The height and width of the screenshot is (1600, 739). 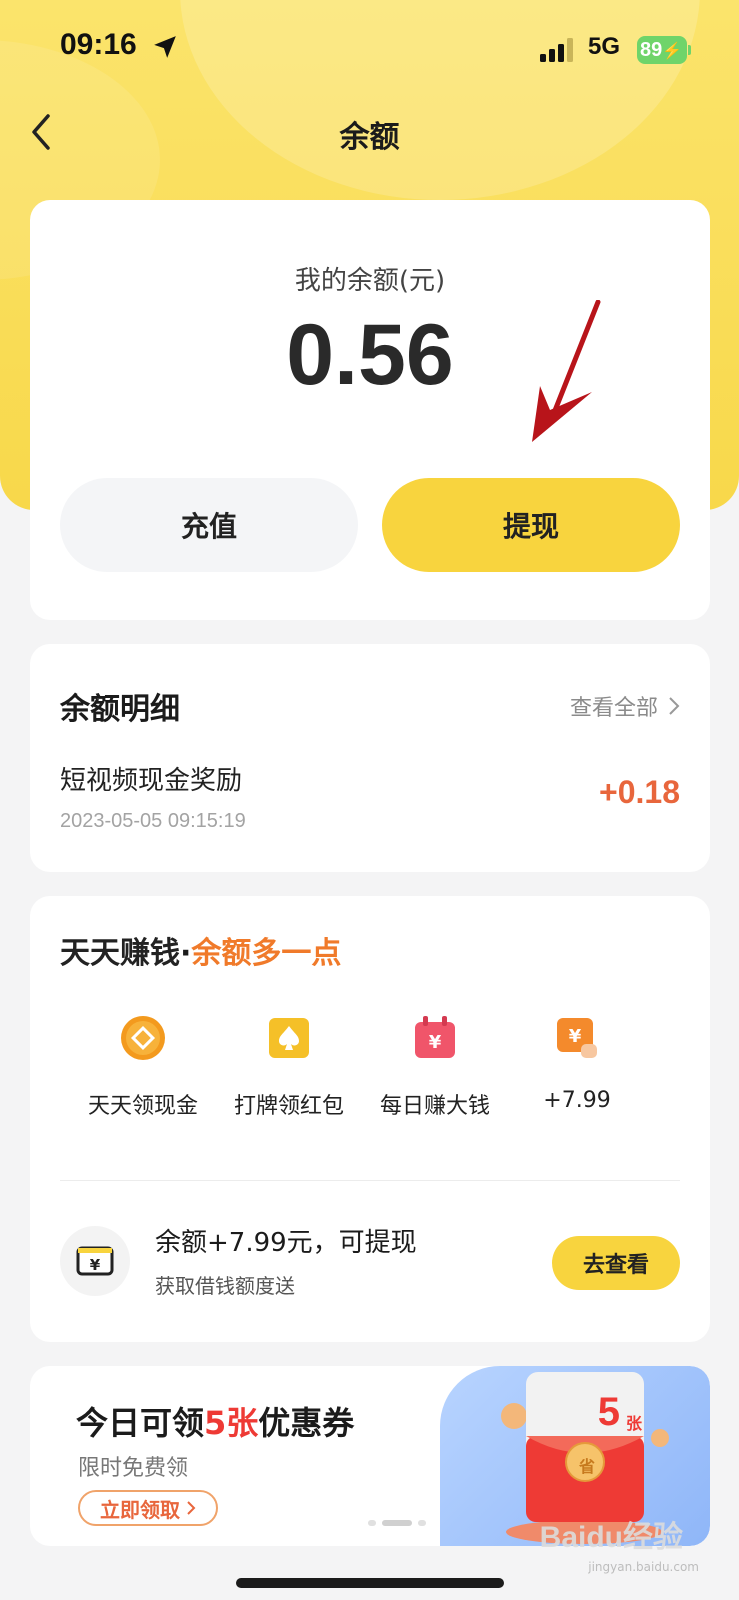 I want to click on feature-bonus: ¥ +7.99, so click(x=577, y=1063).